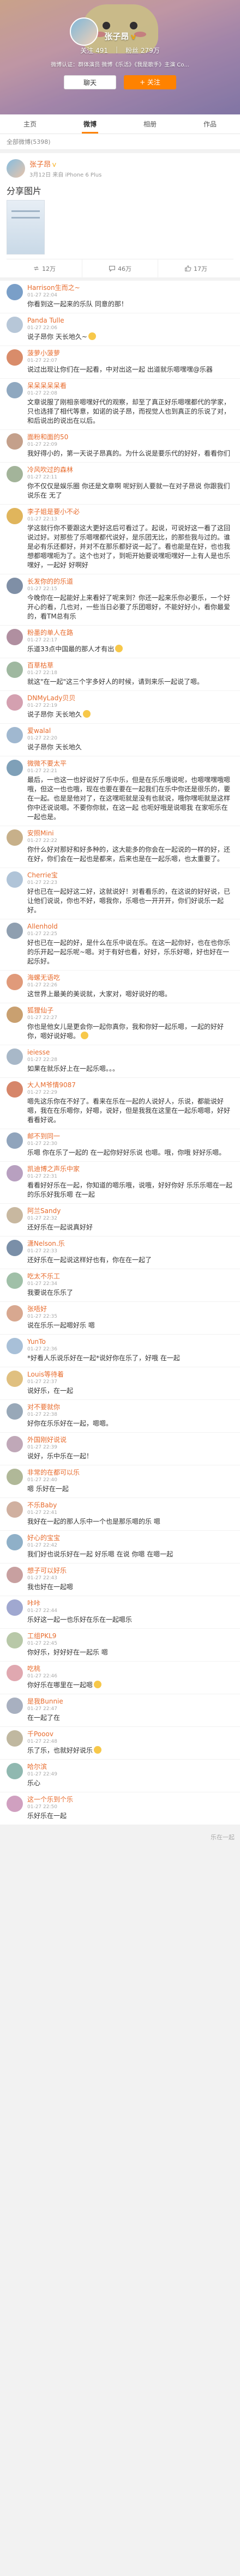  I want to click on comment-item: Panda Tulle 01-27 22:06 说子昂你 天长地久~, so click(120, 329).